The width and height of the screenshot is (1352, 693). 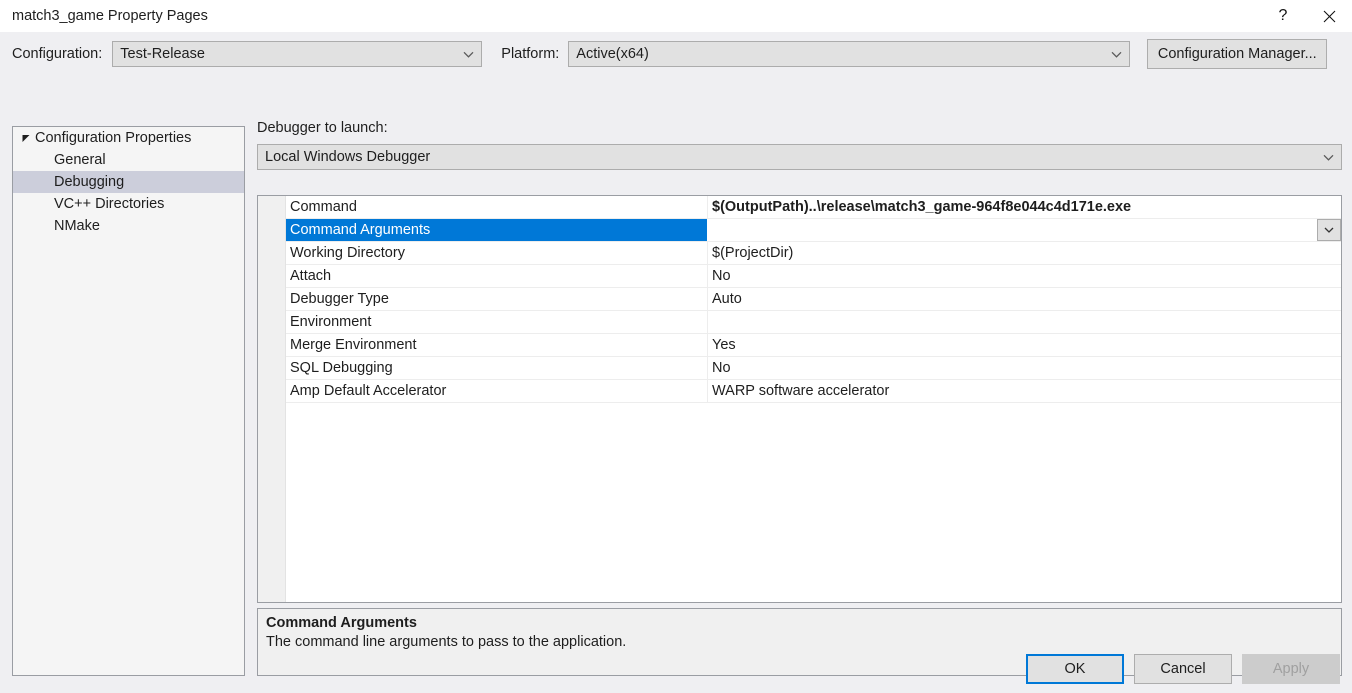 I want to click on property-name: Environment, so click(x=331, y=322).